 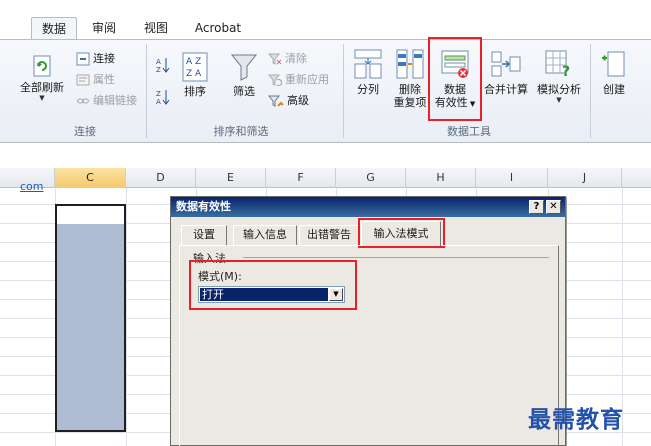 What do you see at coordinates (410, 64) in the screenshot?
I see `remove-duplicates-icon` at bounding box center [410, 64].